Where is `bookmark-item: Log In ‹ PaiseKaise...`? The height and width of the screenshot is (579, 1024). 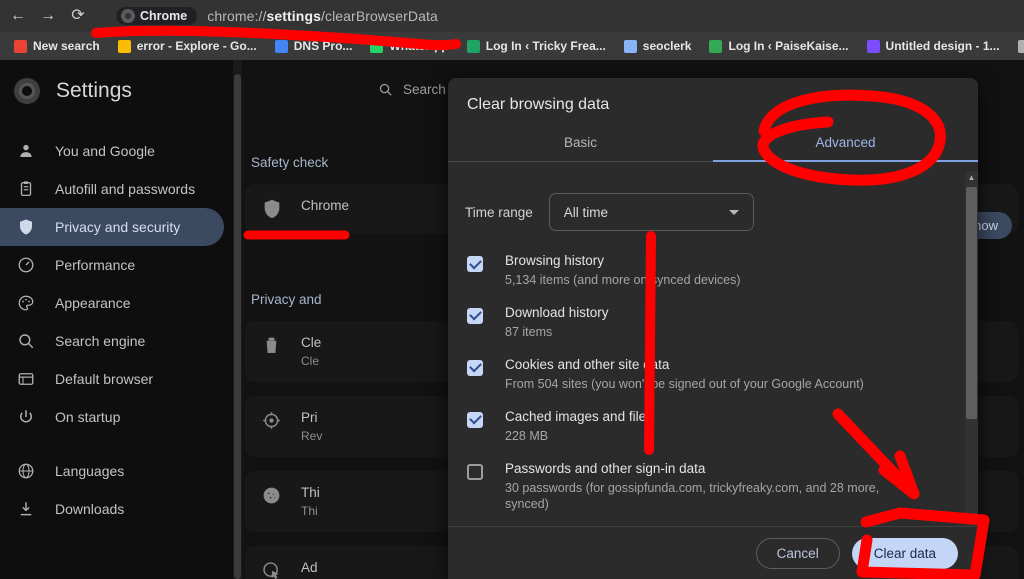 bookmark-item: Log In ‹ PaiseKaise... is located at coordinates (778, 46).